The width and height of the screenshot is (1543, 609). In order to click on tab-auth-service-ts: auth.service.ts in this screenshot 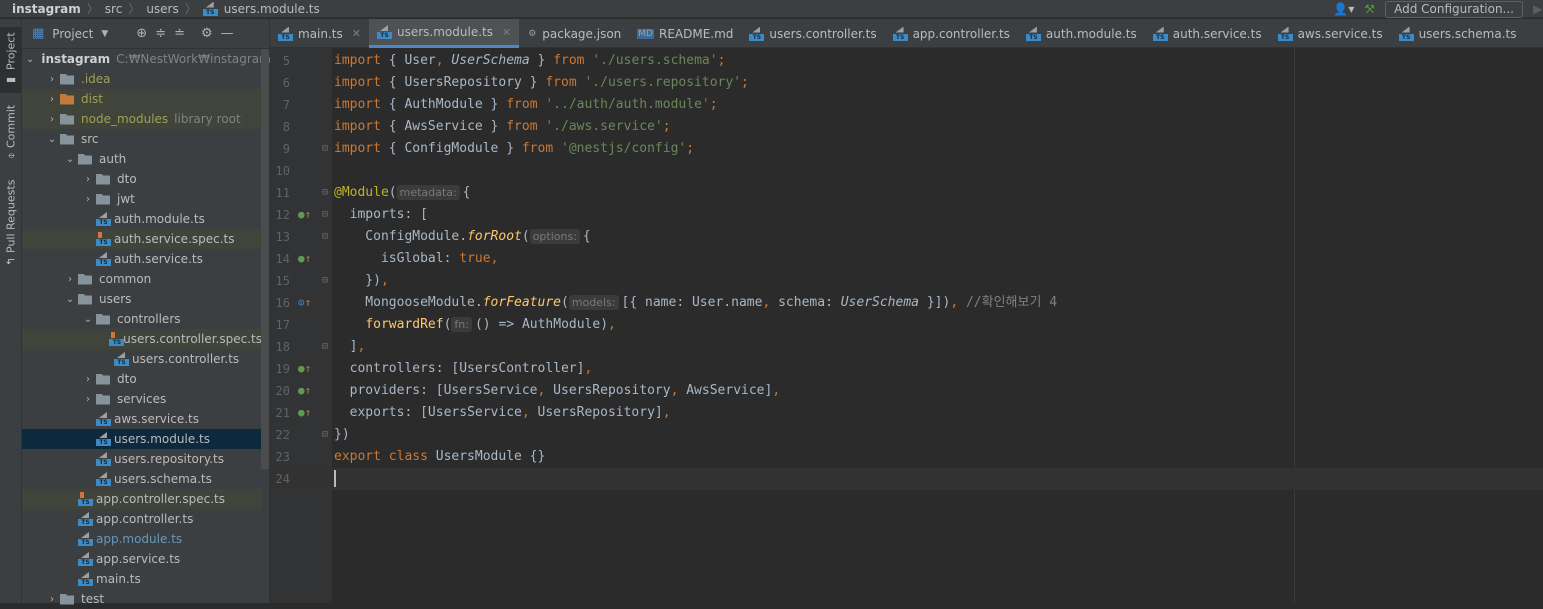, I will do `click(1207, 33)`.